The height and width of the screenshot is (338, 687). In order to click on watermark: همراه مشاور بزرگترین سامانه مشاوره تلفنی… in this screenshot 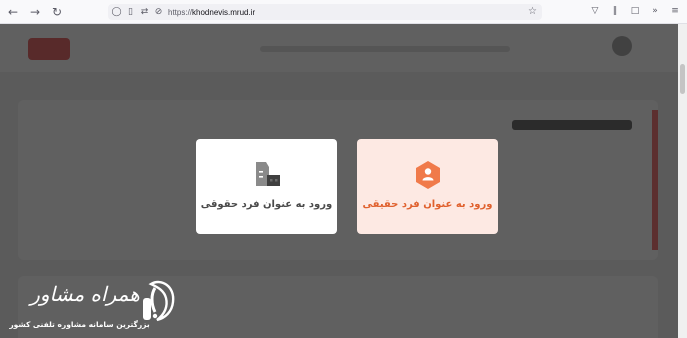, I will do `click(92, 306)`.